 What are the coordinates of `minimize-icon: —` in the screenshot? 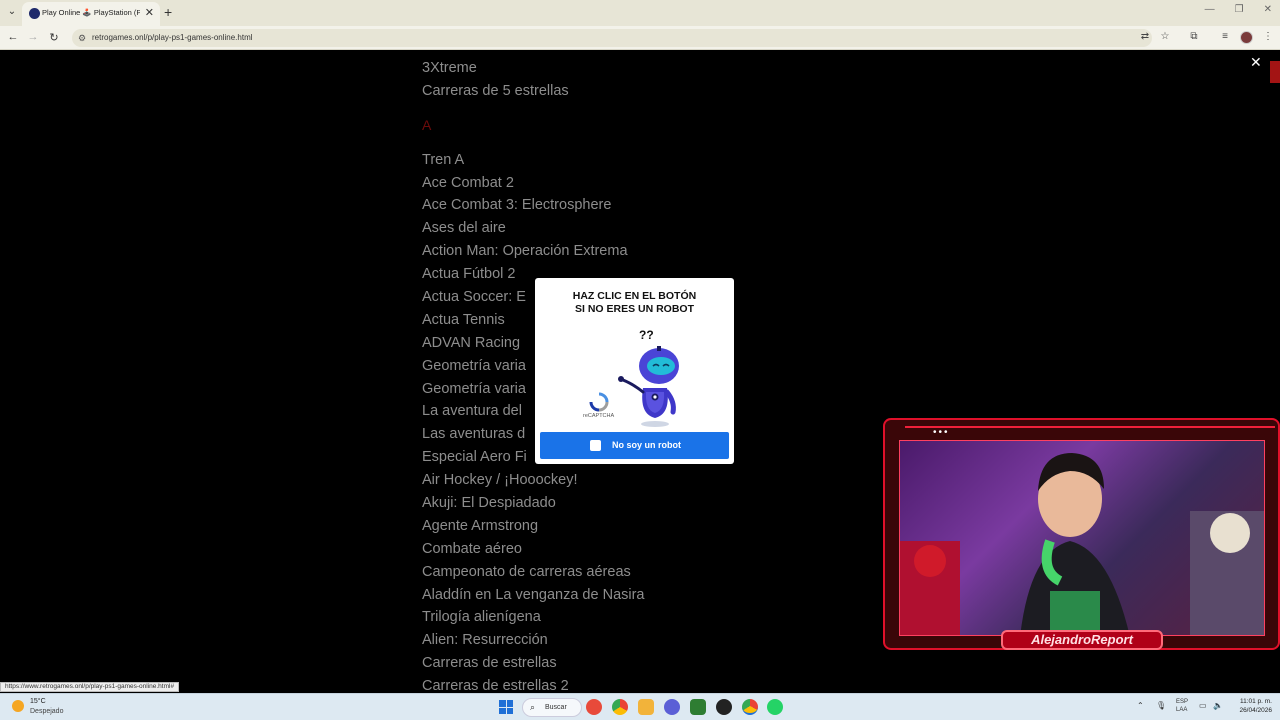 It's located at (1210, 9).